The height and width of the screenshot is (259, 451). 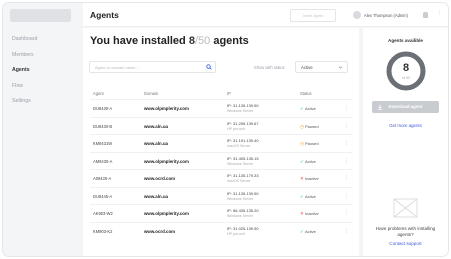 What do you see at coordinates (24, 106) in the screenshot?
I see `sidebar-item-settings: Settings` at bounding box center [24, 106].